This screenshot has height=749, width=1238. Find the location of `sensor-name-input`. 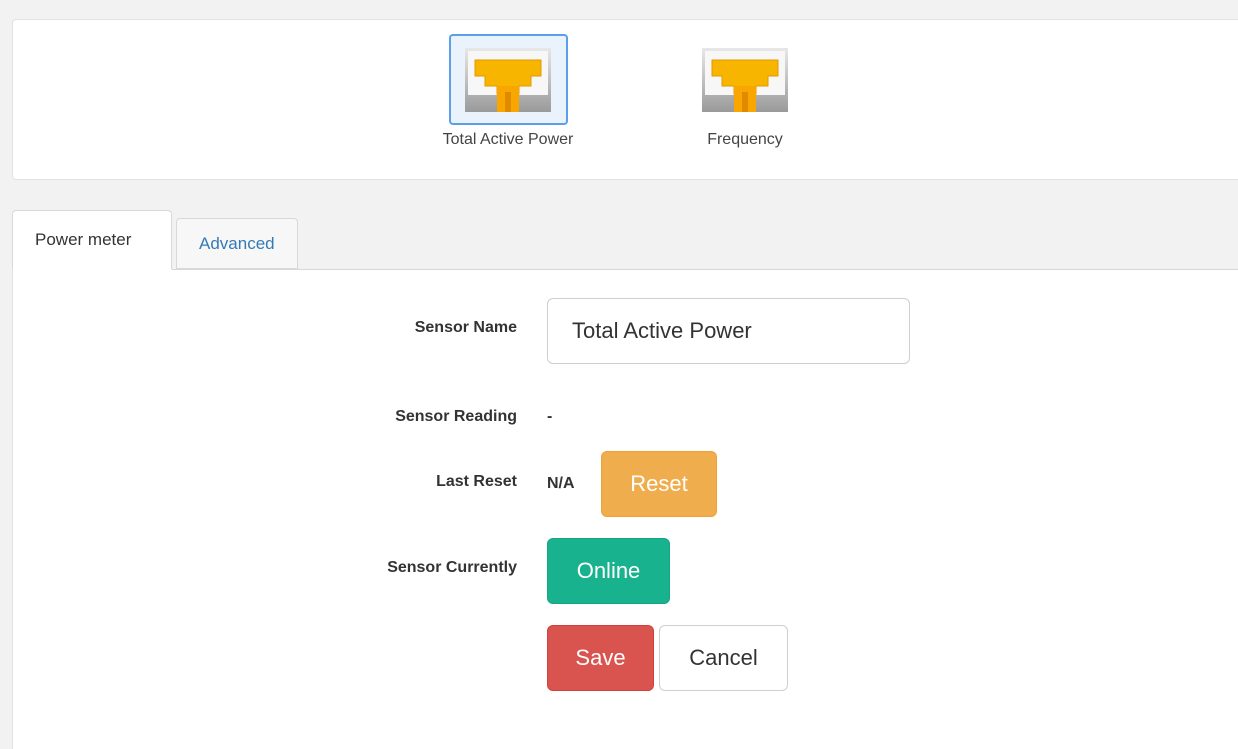

sensor-name-input is located at coordinates (728, 331).